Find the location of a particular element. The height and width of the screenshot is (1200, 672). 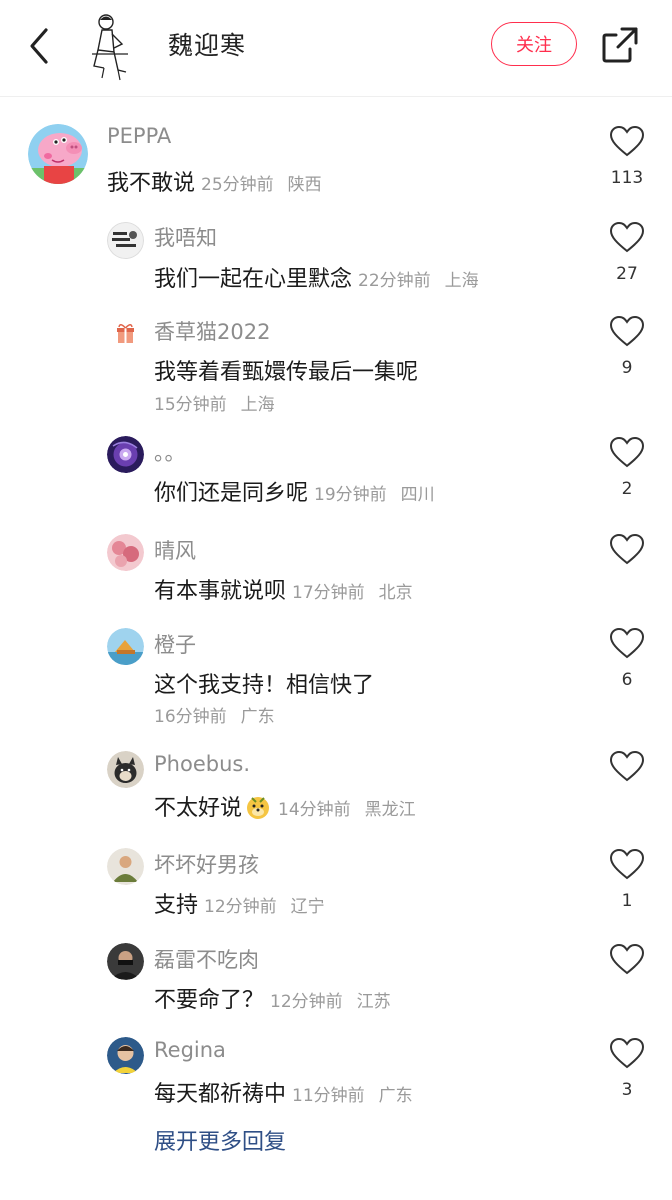

comment-time: 14分钟前 is located at coordinates (314, 810).